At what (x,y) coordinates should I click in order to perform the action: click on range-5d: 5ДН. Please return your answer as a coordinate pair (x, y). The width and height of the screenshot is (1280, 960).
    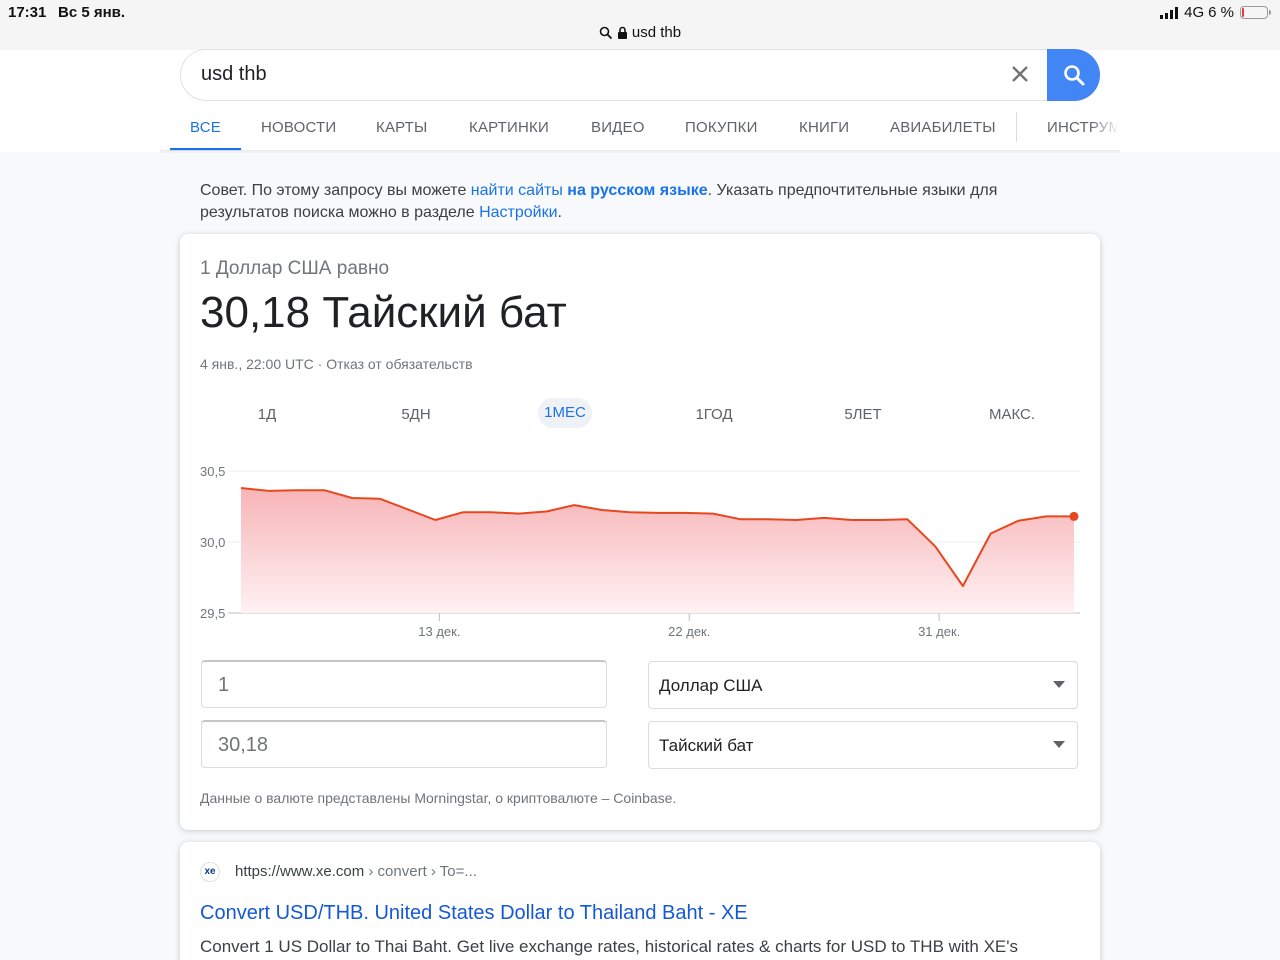
    Looking at the image, I should click on (416, 414).